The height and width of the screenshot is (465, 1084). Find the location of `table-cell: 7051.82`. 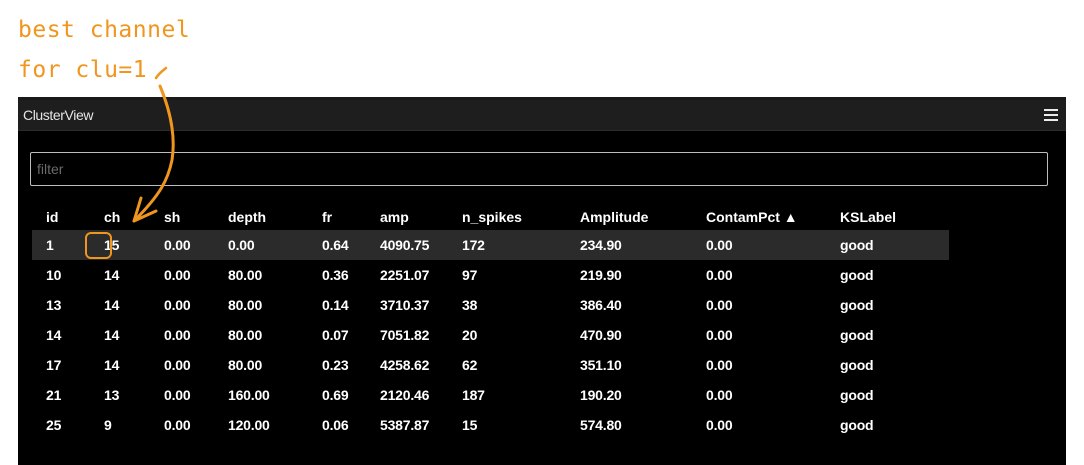

table-cell: 7051.82 is located at coordinates (405, 335).